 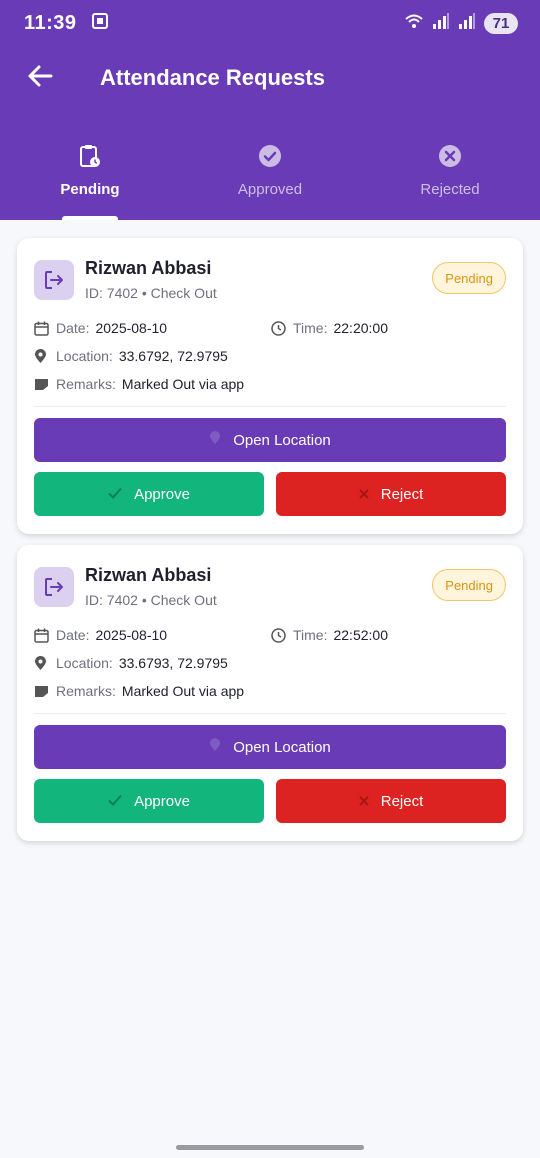 What do you see at coordinates (100, 23) in the screenshot?
I see `screen-record-icon` at bounding box center [100, 23].